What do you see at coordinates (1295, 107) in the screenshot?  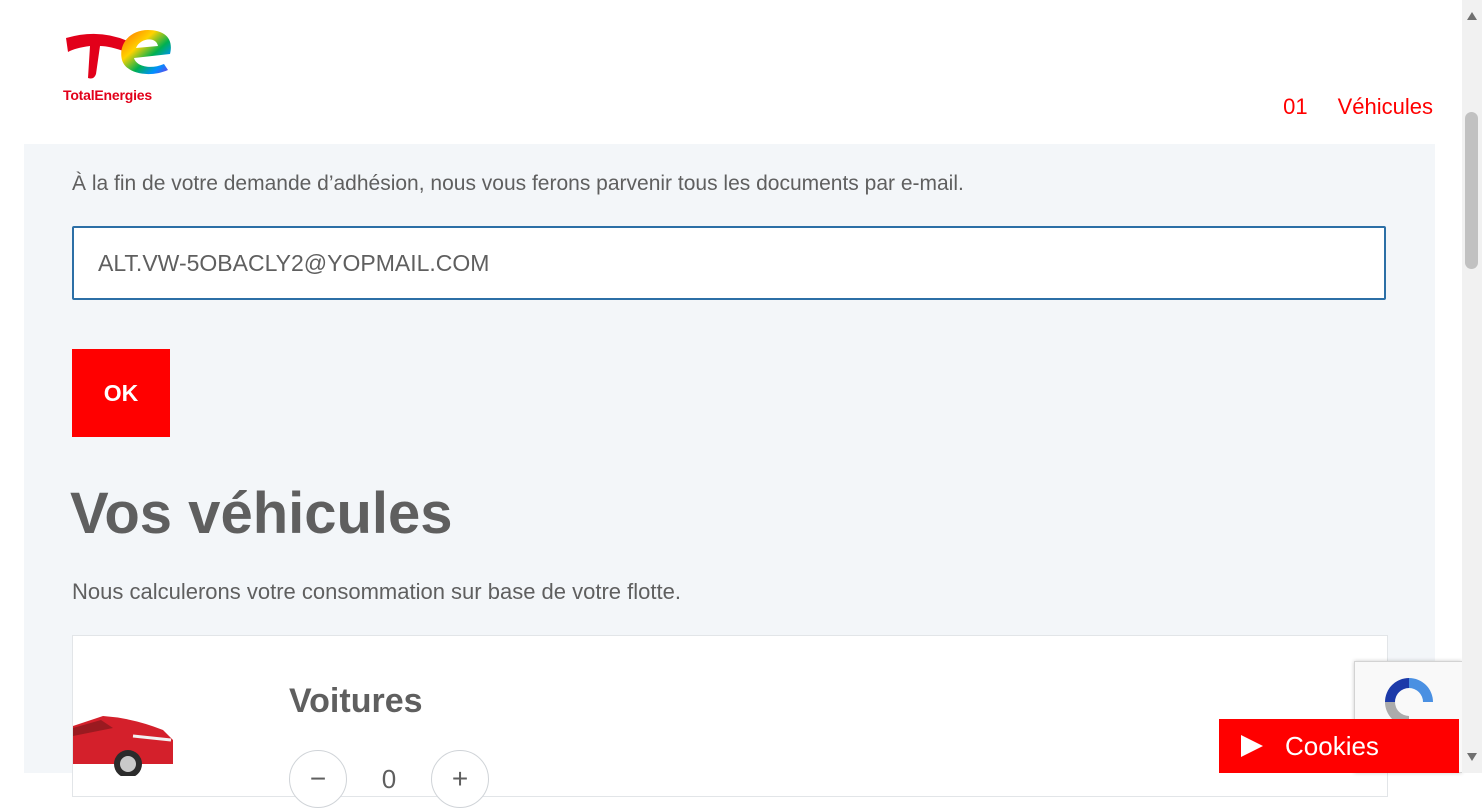 I see `step-number: 01` at bounding box center [1295, 107].